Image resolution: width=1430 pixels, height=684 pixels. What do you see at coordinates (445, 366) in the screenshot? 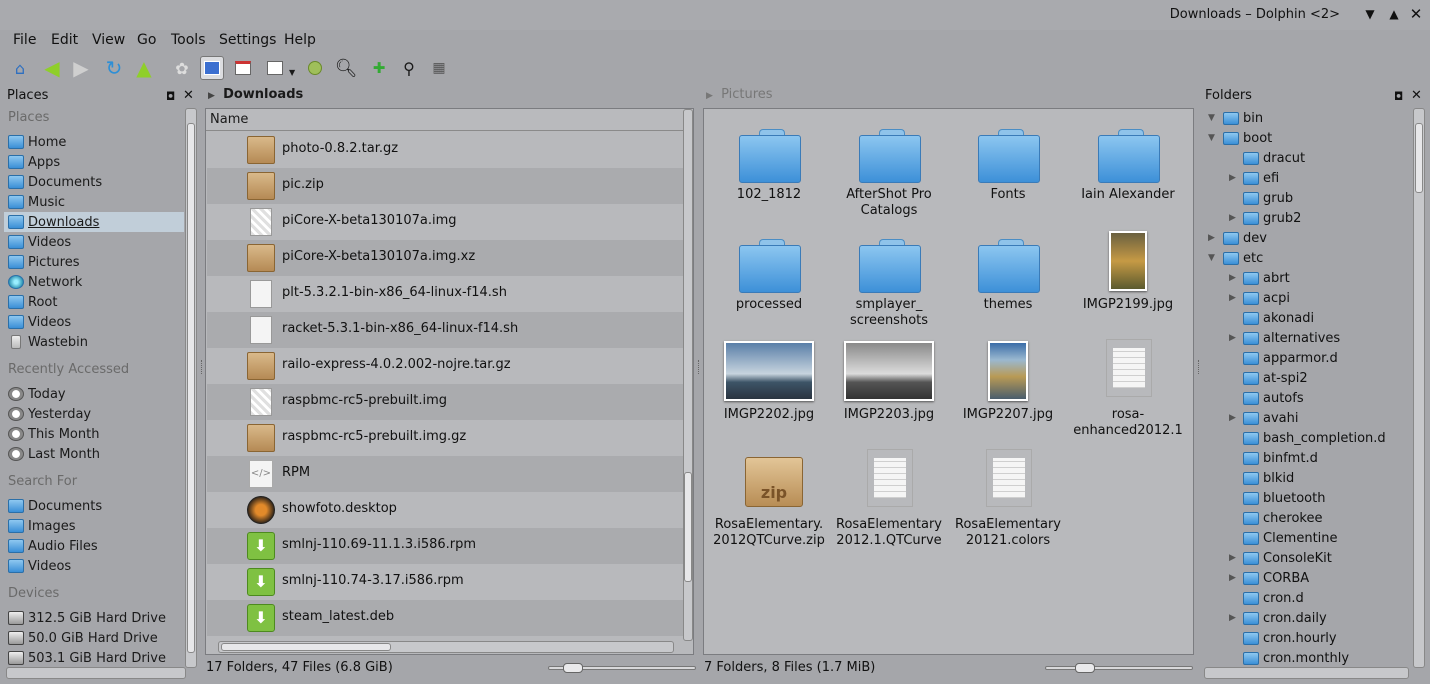
I see `file-row: railo-express-4.0.2.002-nojre.tar.gz` at bounding box center [445, 366].